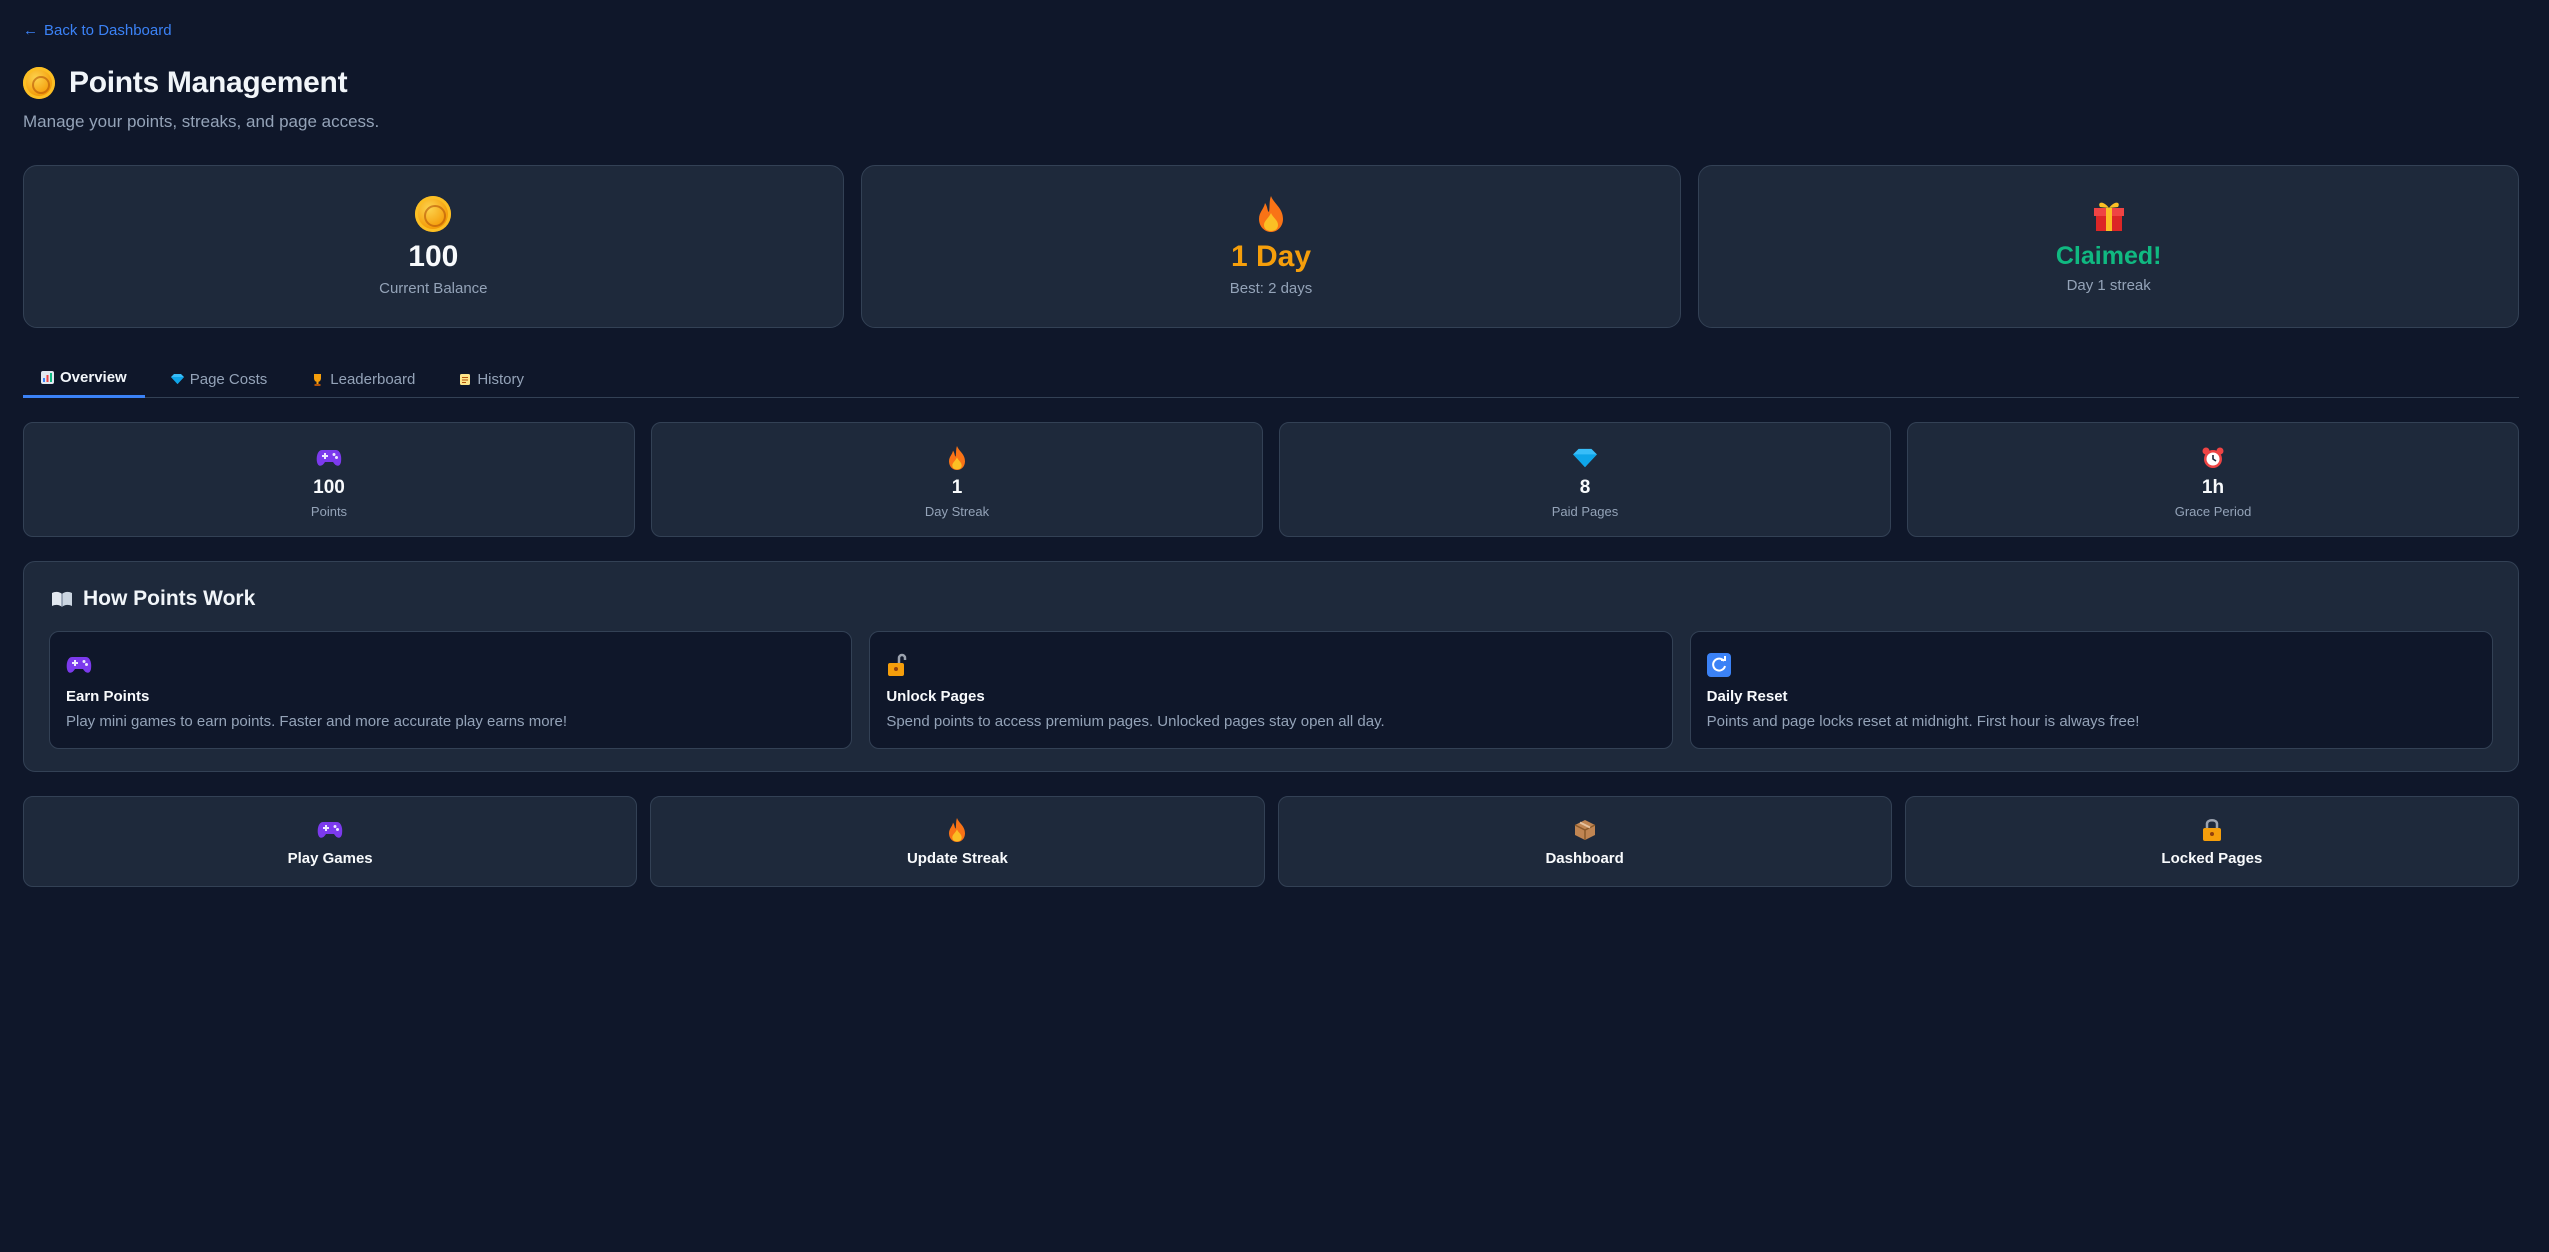 The image size is (2549, 1252). Describe the element at coordinates (2109, 214) in the screenshot. I see `gift-icon` at that location.